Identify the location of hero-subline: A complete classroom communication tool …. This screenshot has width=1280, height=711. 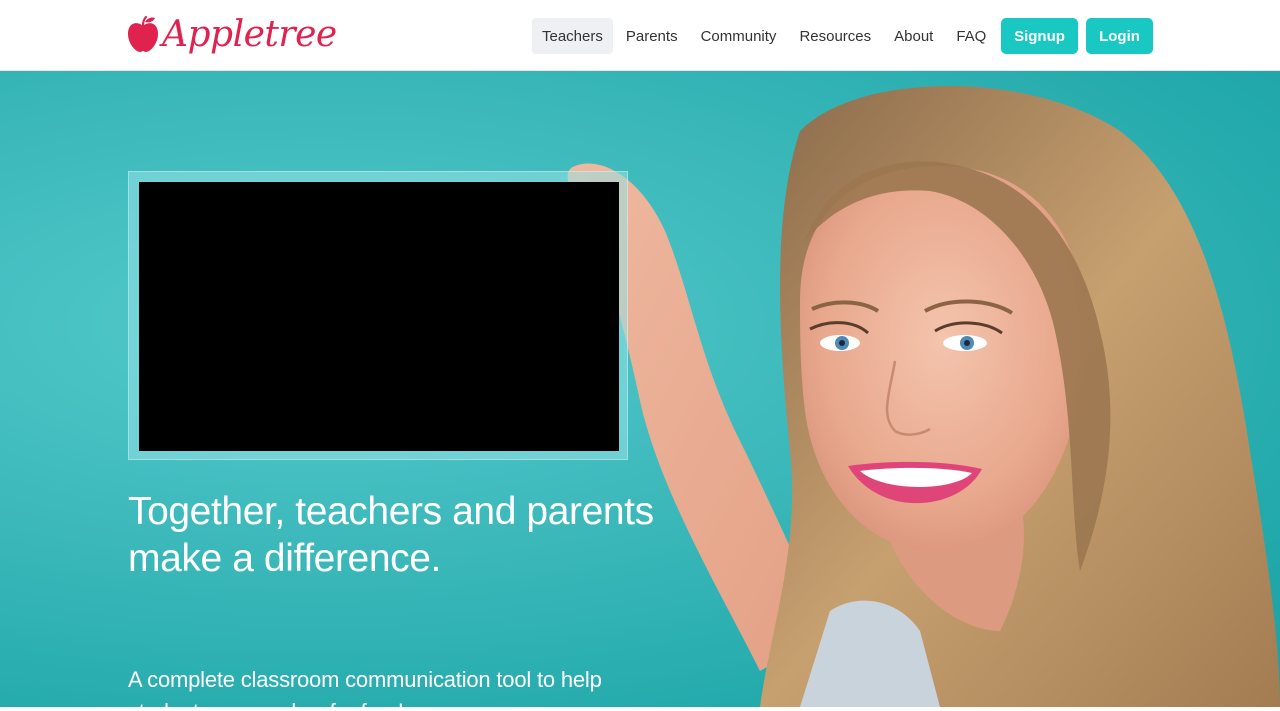
(365, 687).